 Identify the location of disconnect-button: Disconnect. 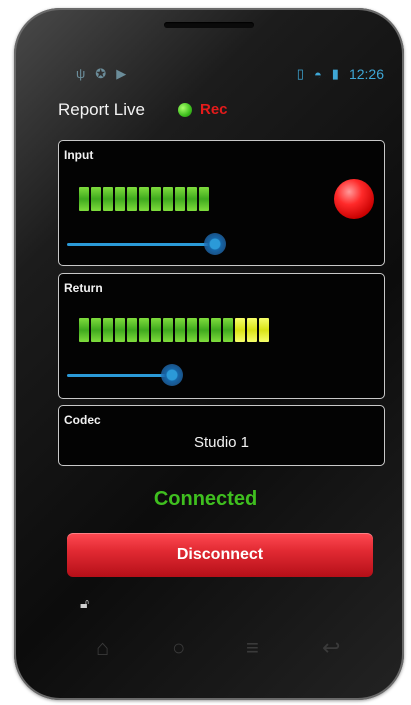
(220, 555).